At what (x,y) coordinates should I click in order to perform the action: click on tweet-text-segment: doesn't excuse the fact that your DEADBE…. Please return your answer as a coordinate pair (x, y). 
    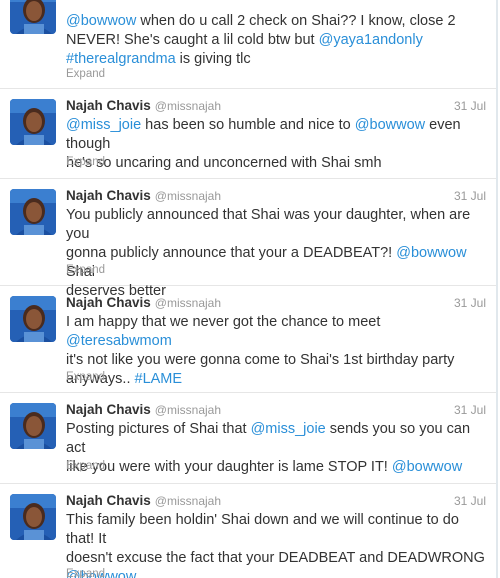
    Looking at the image, I should click on (275, 558).